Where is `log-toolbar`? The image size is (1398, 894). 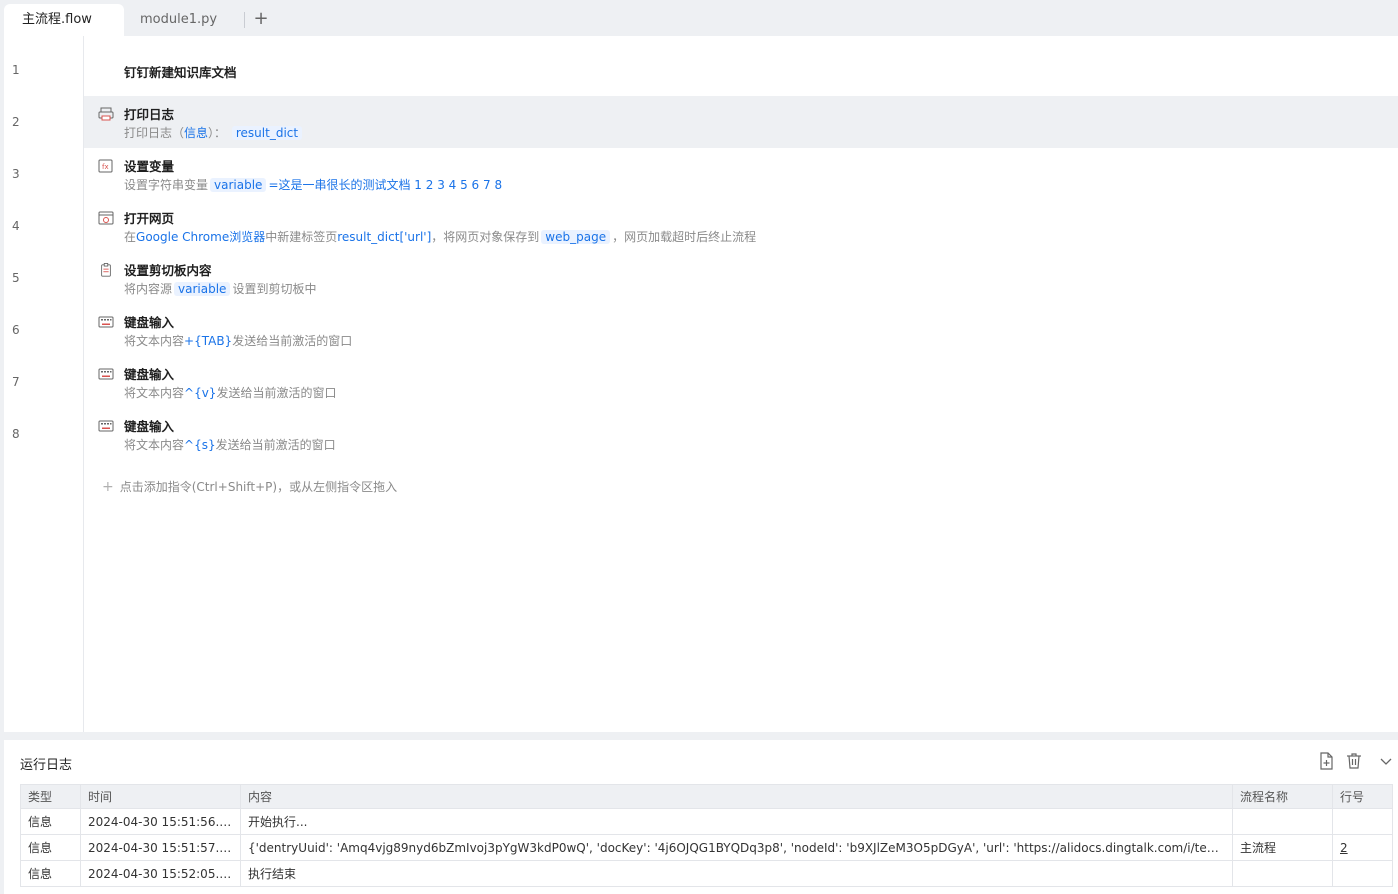
log-toolbar is located at coordinates (1358, 762).